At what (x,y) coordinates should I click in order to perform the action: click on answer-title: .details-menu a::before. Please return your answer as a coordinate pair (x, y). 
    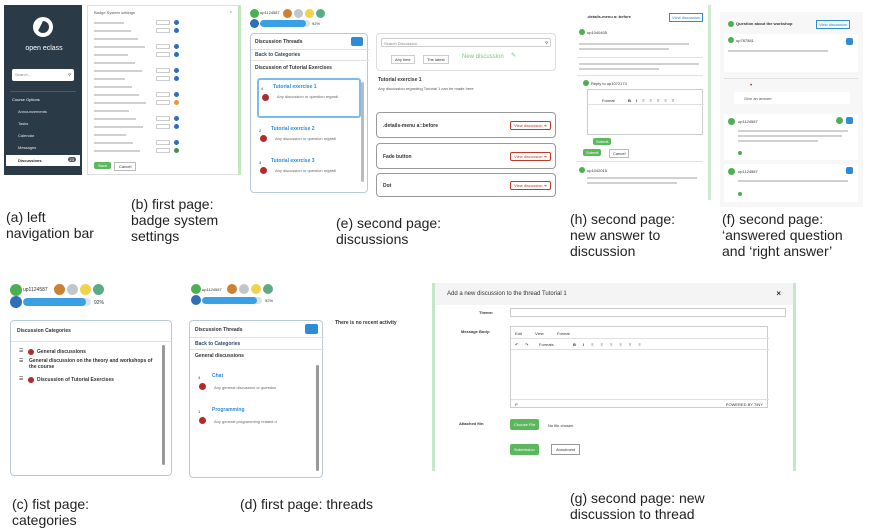
    Looking at the image, I should click on (609, 16).